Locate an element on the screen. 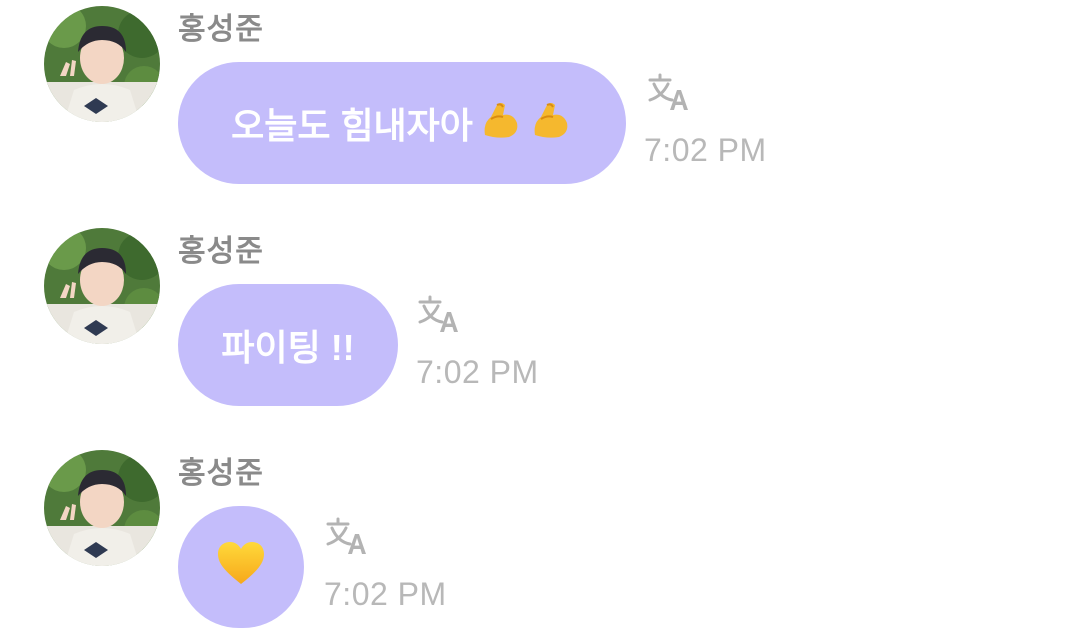  message-bubble: 파이팅 !! is located at coordinates (288, 345).